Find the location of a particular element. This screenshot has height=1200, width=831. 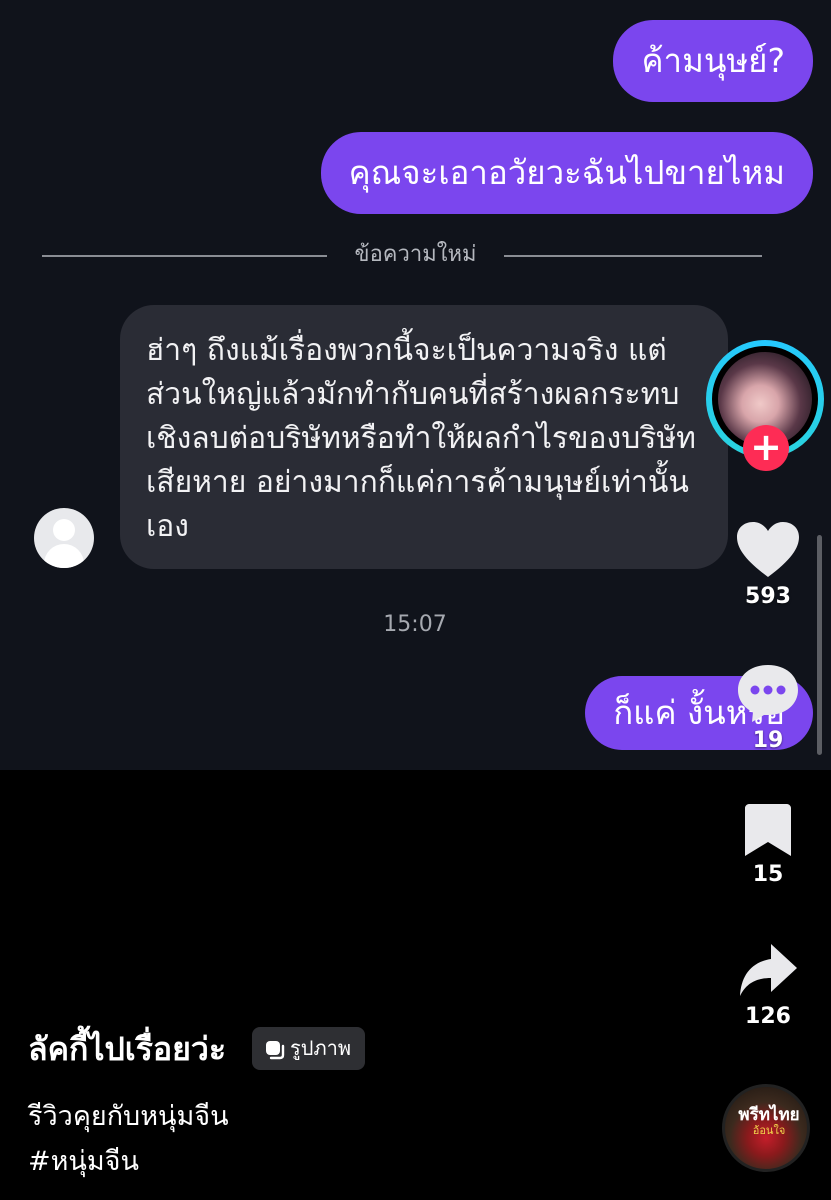

heart-icon is located at coordinates (768, 549).